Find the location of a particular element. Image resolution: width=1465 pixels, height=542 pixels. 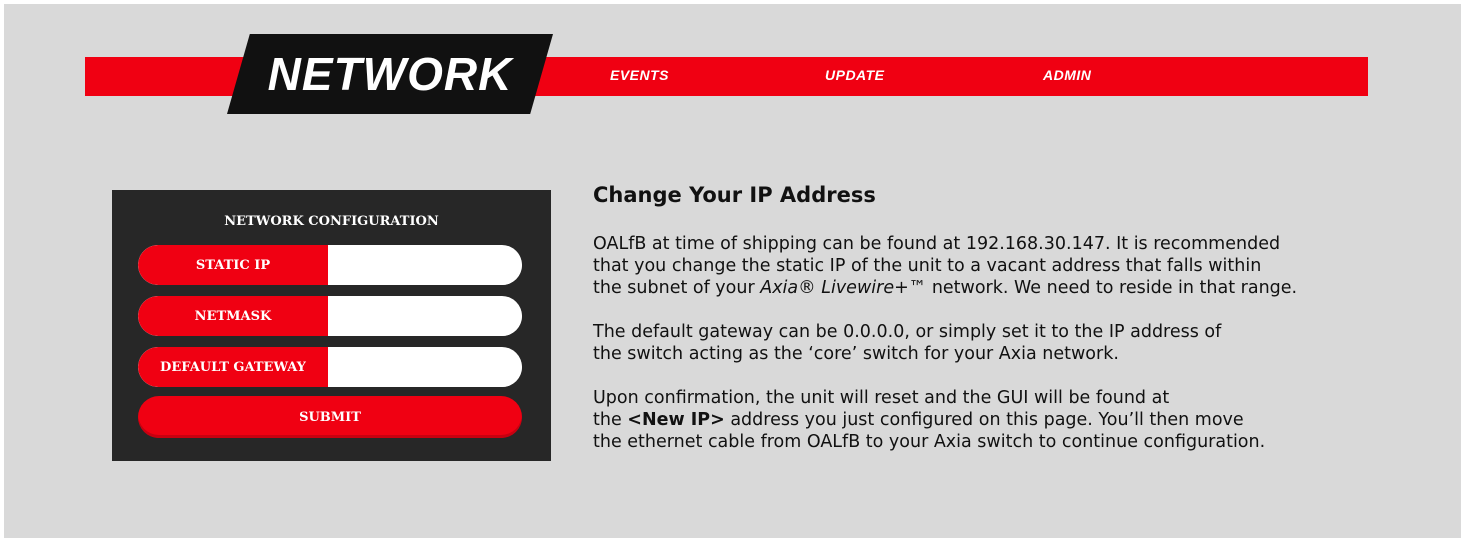

default-gateway-label: DEFAULT GATEWAY is located at coordinates (233, 367).